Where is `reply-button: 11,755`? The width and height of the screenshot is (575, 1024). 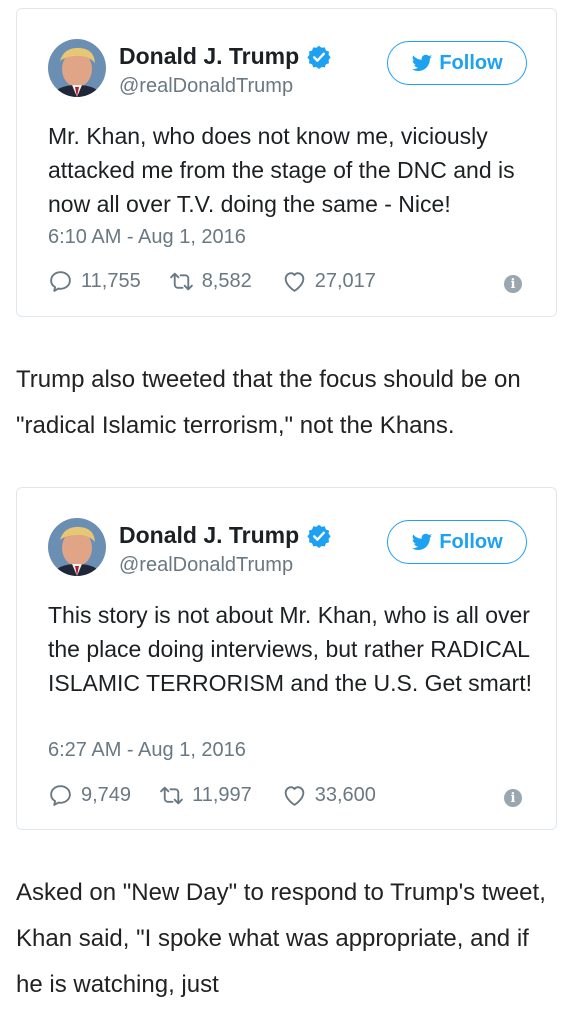 reply-button: 11,755 is located at coordinates (94, 281).